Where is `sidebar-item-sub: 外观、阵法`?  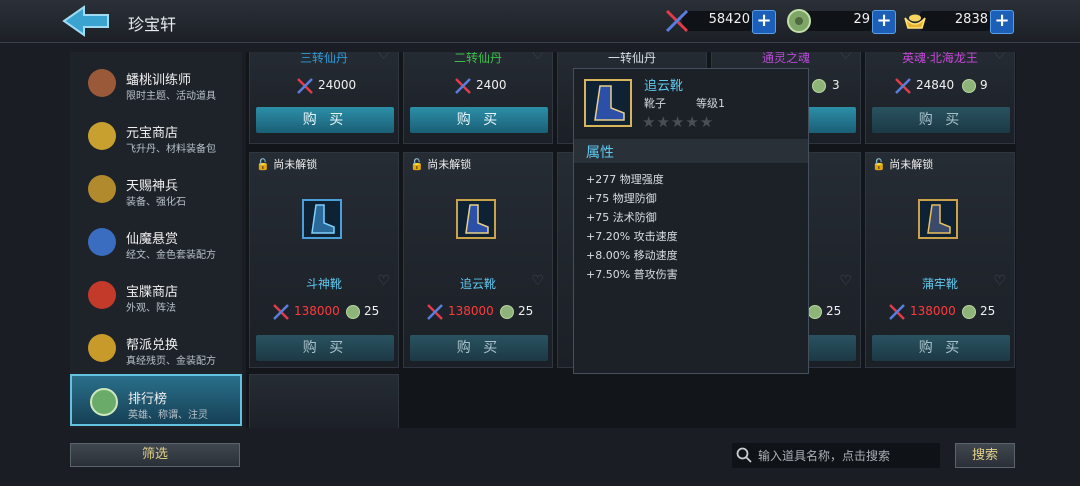 sidebar-item-sub: 外观、阵法 is located at coordinates (151, 308).